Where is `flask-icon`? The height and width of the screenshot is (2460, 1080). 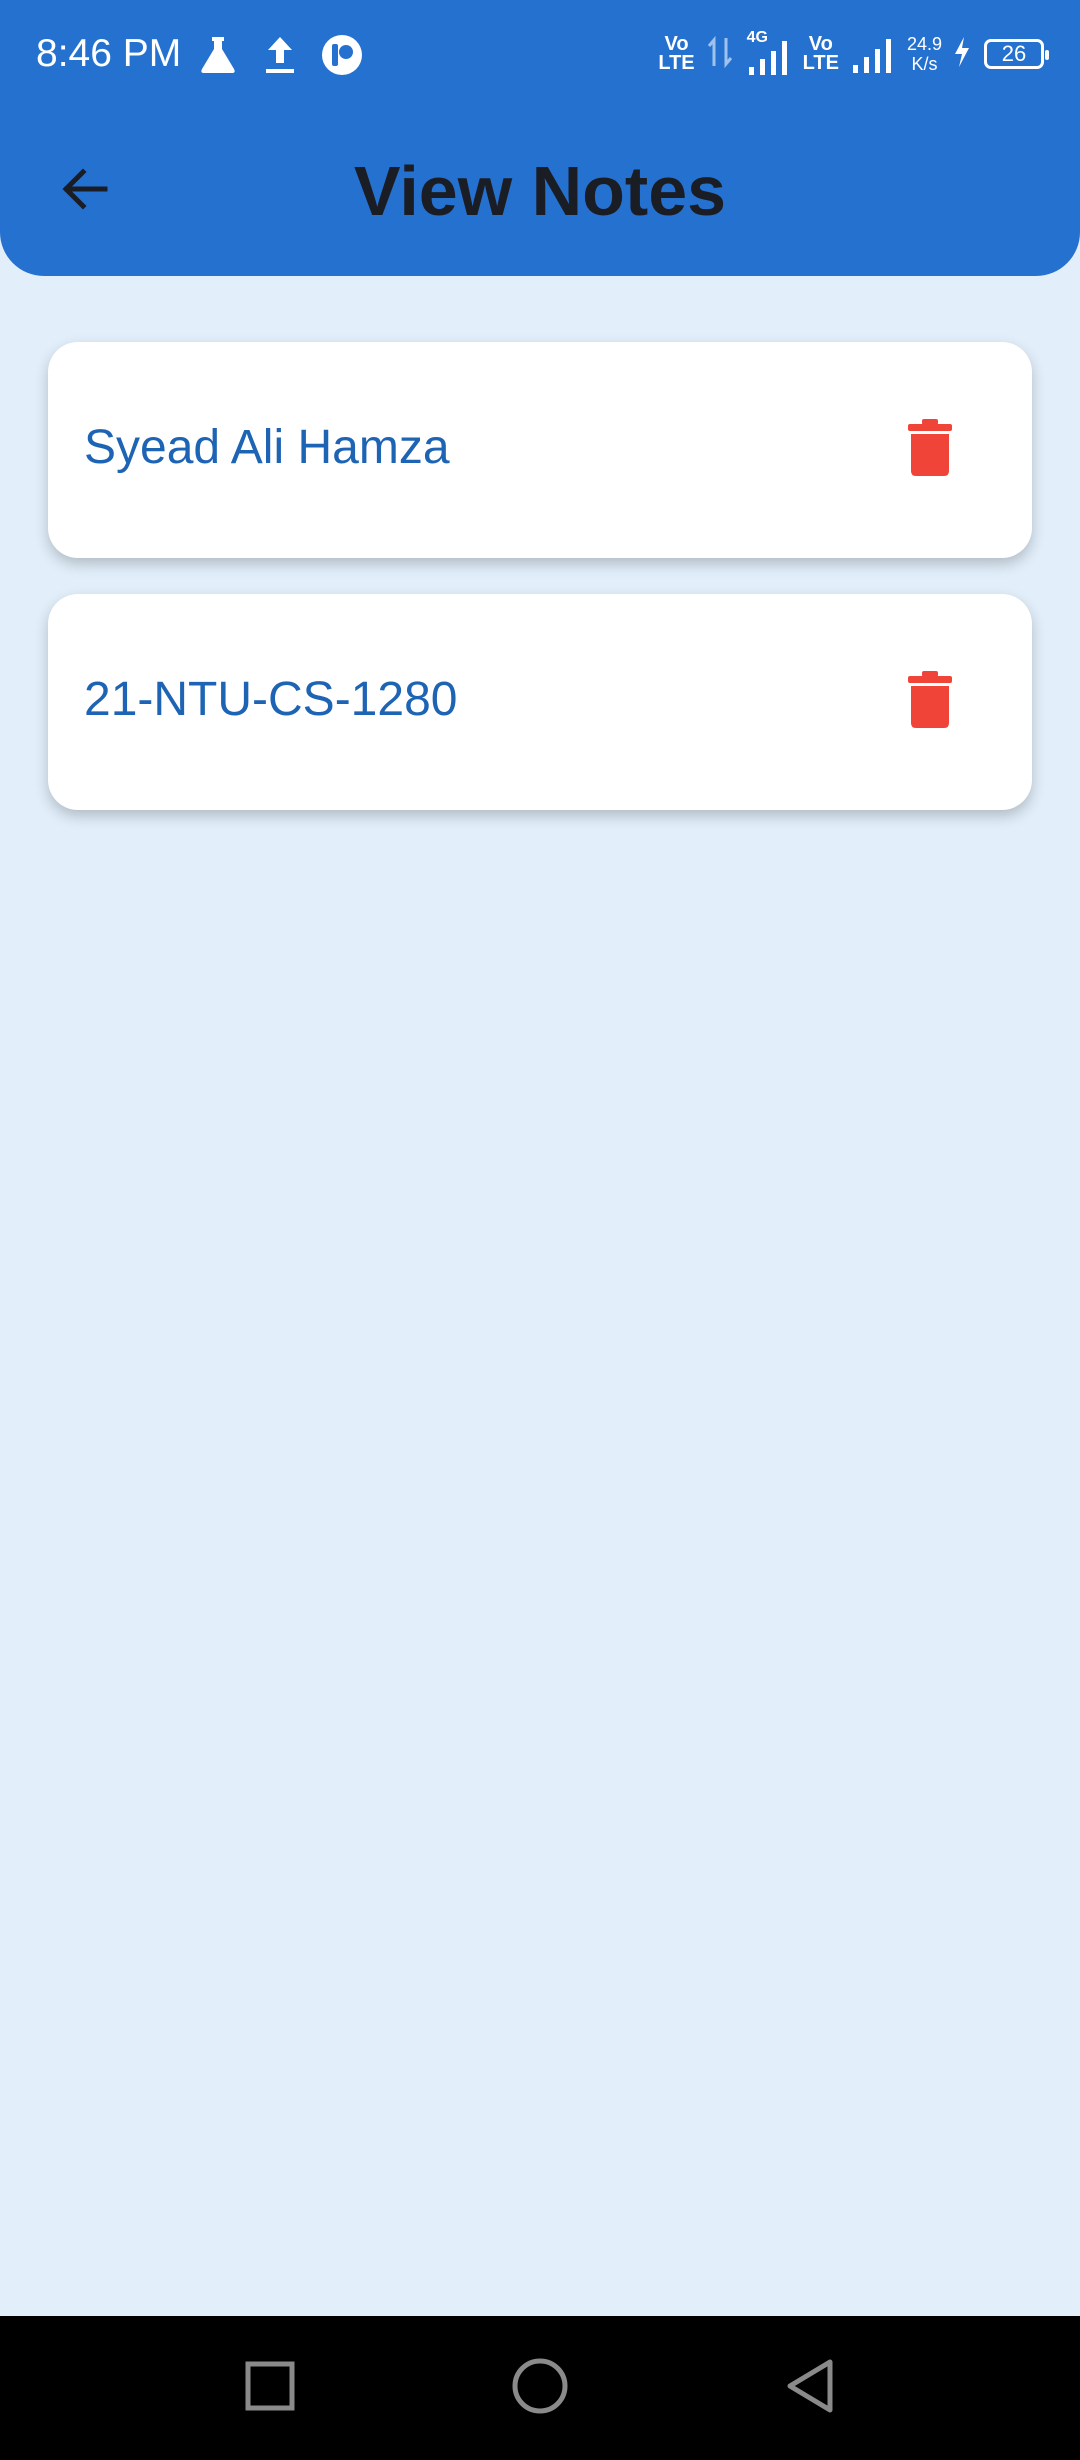
flask-icon is located at coordinates (218, 55).